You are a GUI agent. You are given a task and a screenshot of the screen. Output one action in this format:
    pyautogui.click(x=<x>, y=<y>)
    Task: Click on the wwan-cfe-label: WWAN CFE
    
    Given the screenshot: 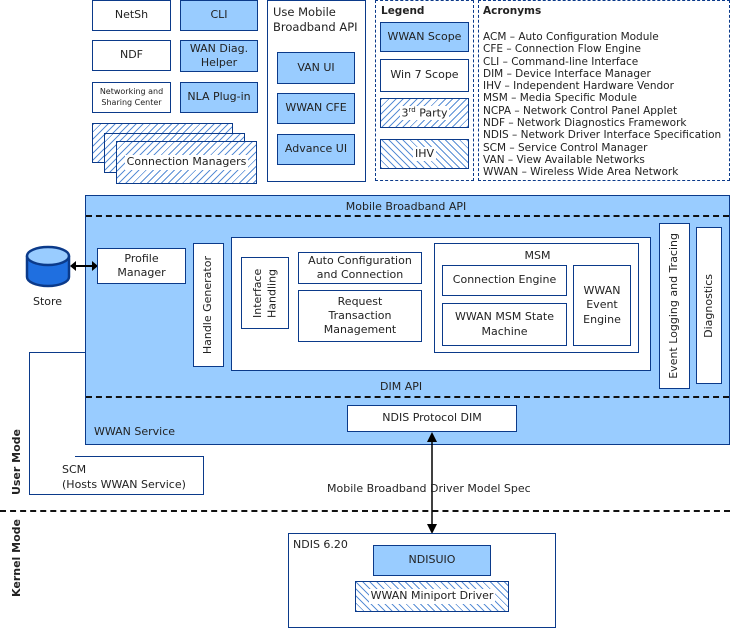 What is the action you would take?
    pyautogui.click(x=316, y=108)
    